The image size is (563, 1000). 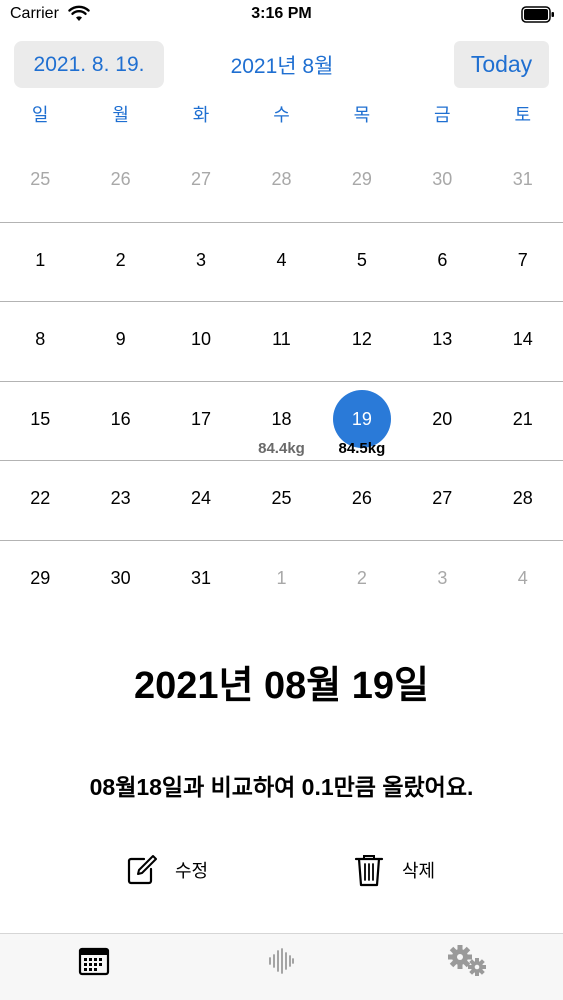 I want to click on day-number: 19, so click(x=361, y=418).